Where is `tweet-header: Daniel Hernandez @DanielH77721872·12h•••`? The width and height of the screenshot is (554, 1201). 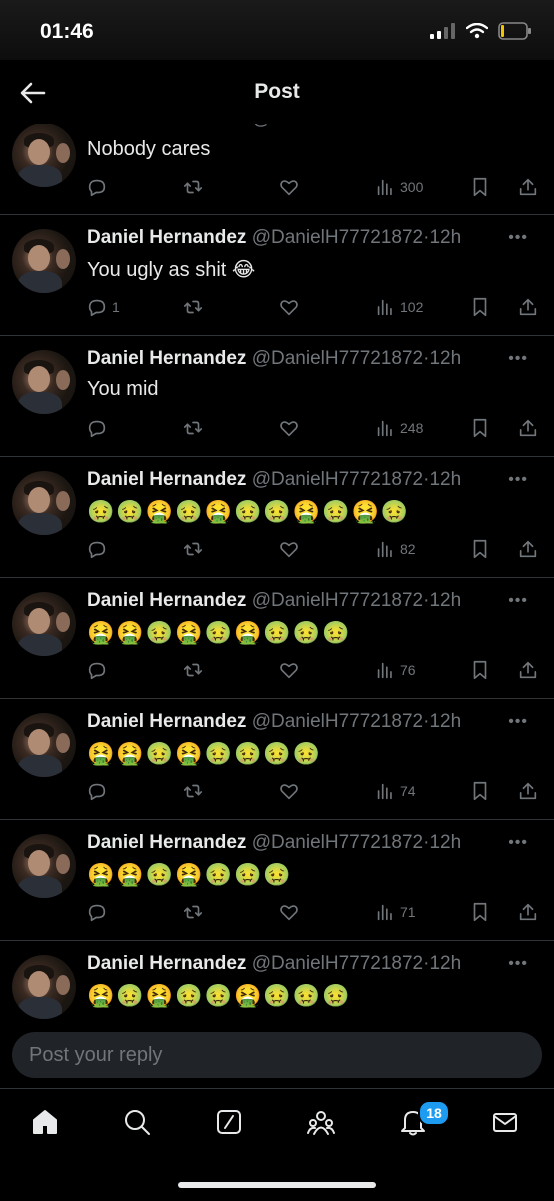 tweet-header: Daniel Hernandez @DanielH77721872·12h••• is located at coordinates (314, 361).